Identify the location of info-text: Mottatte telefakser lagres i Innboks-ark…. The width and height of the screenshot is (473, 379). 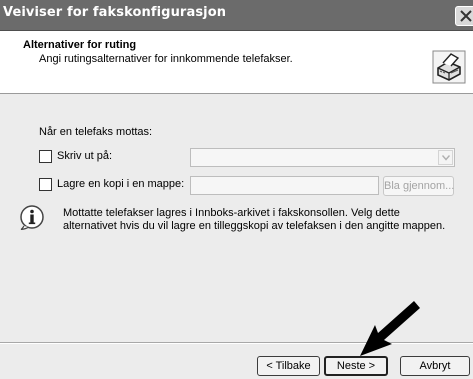
(254, 219).